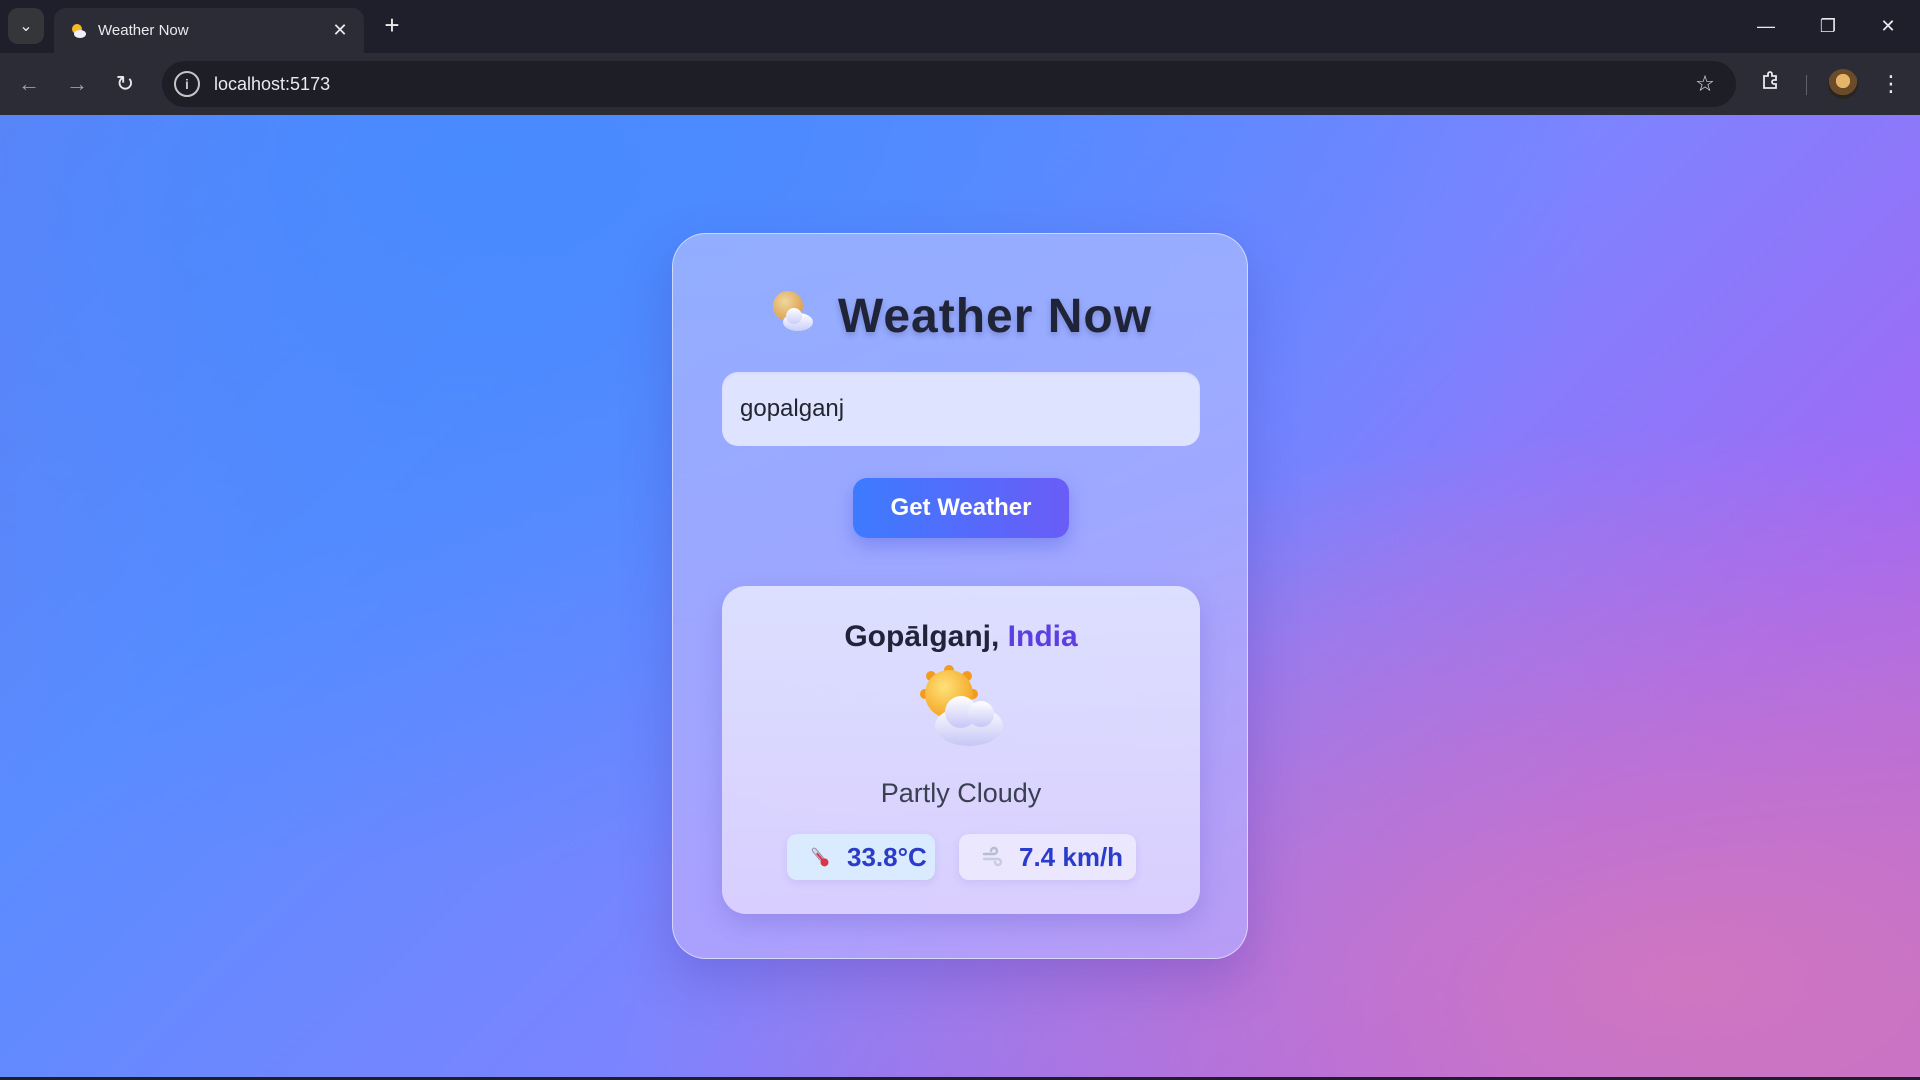 This screenshot has height=1080, width=1920. Describe the element at coordinates (887, 856) in the screenshot. I see `temperature-value: 33.8°C` at that location.